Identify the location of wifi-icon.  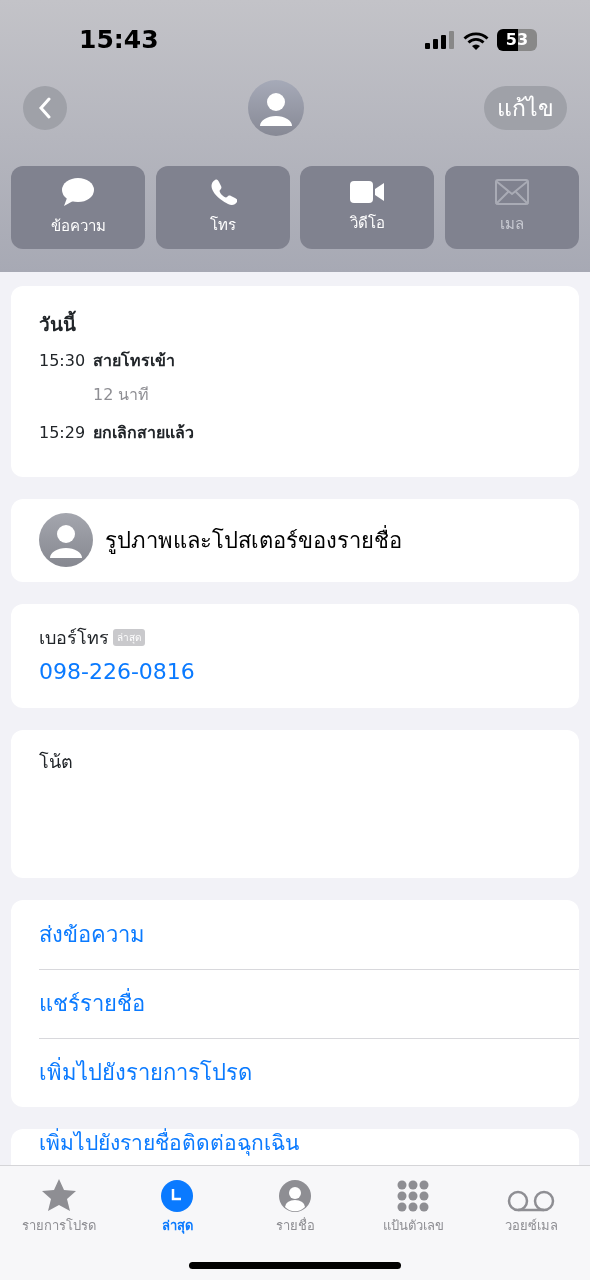
(476, 40).